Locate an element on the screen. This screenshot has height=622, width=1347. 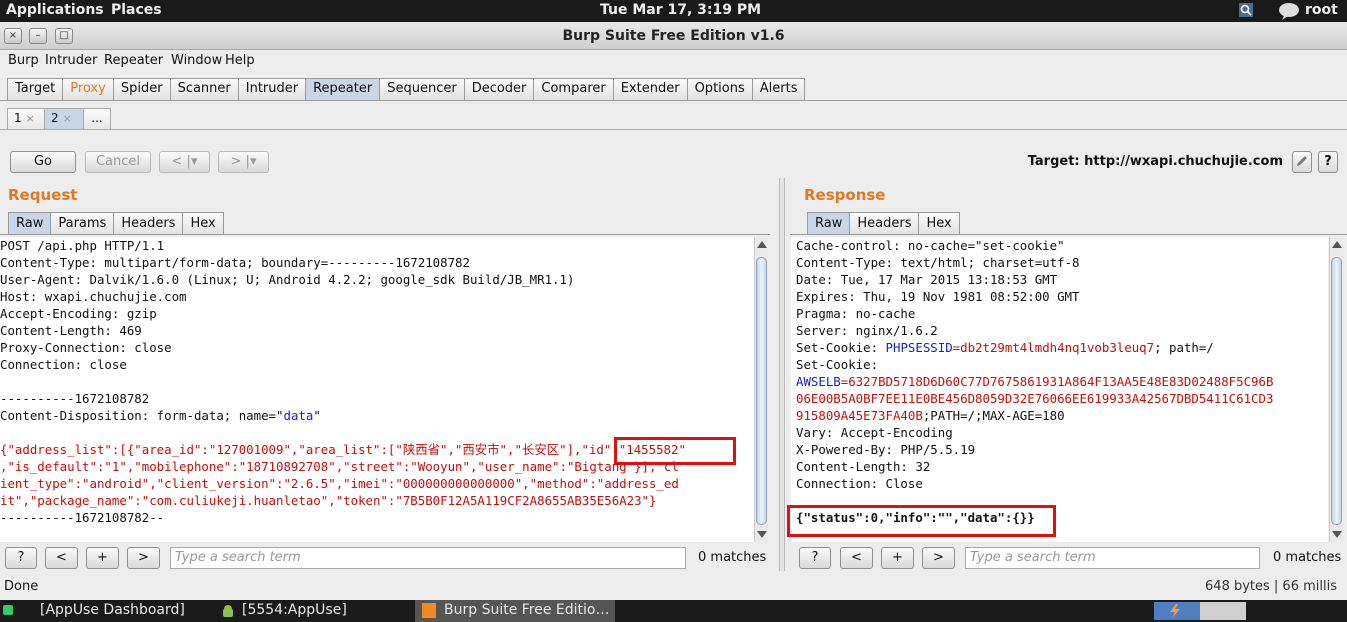
request-tab-hex: Hex is located at coordinates (203, 223).